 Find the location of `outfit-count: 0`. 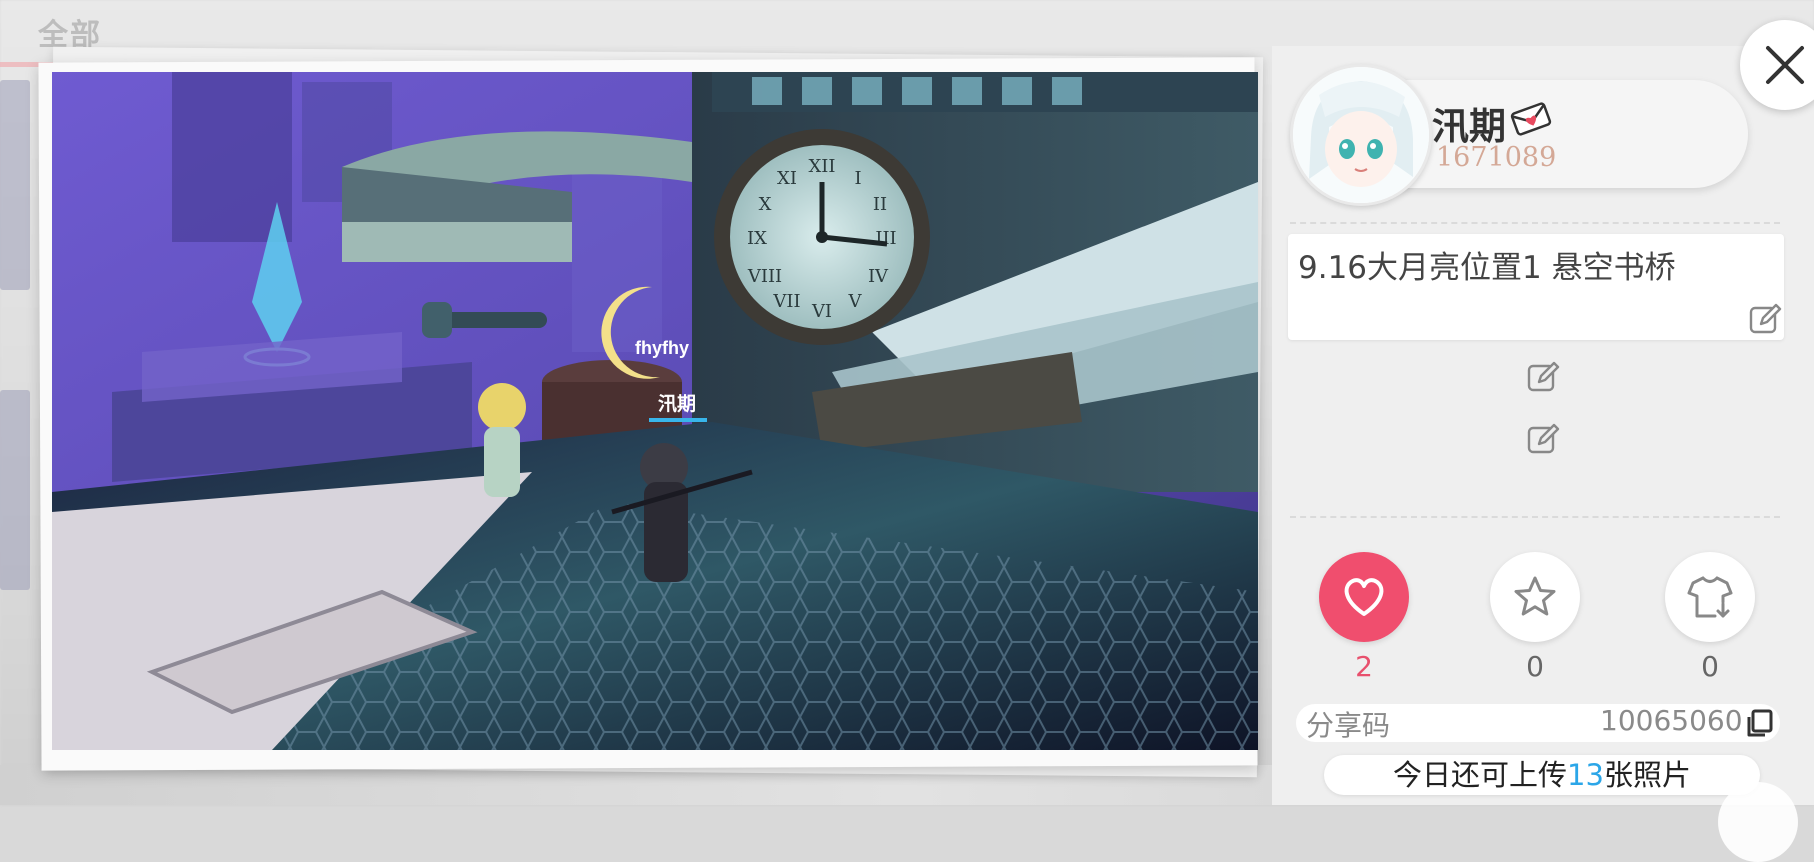

outfit-count: 0 is located at coordinates (1710, 666).